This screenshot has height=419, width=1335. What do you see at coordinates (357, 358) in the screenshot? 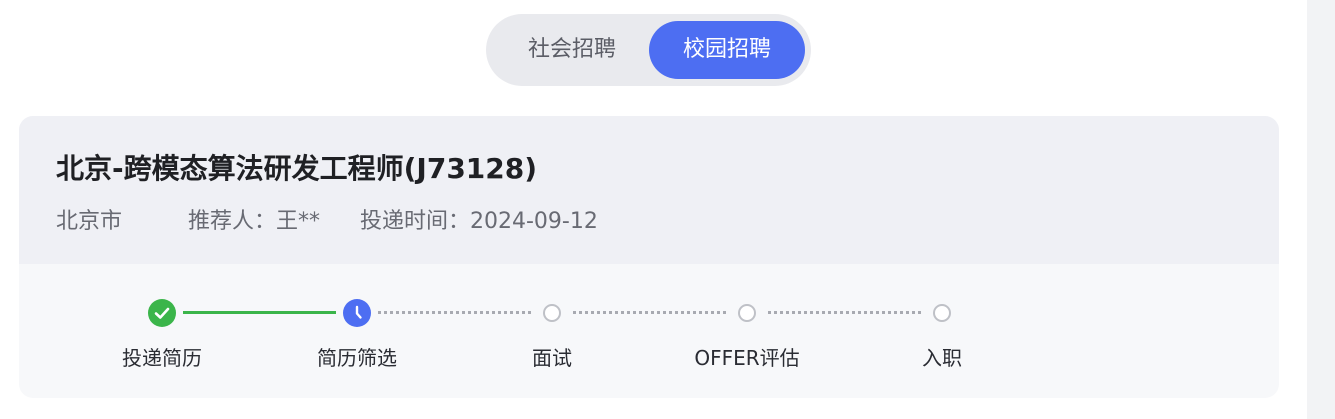
I see `step-label-screening: 简历筛选` at bounding box center [357, 358].